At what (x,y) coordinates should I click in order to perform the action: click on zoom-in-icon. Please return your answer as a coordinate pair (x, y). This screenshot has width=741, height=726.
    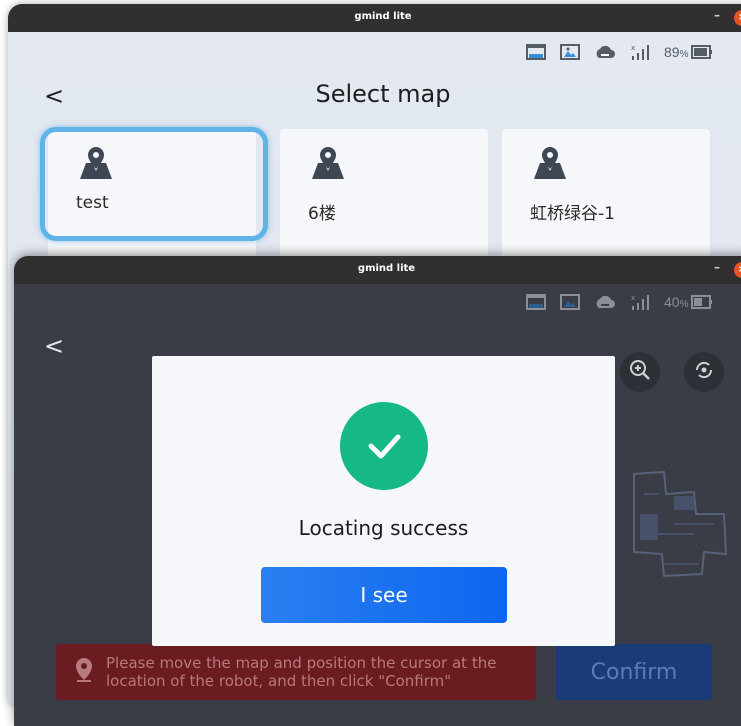
    Looking at the image, I should click on (640, 372).